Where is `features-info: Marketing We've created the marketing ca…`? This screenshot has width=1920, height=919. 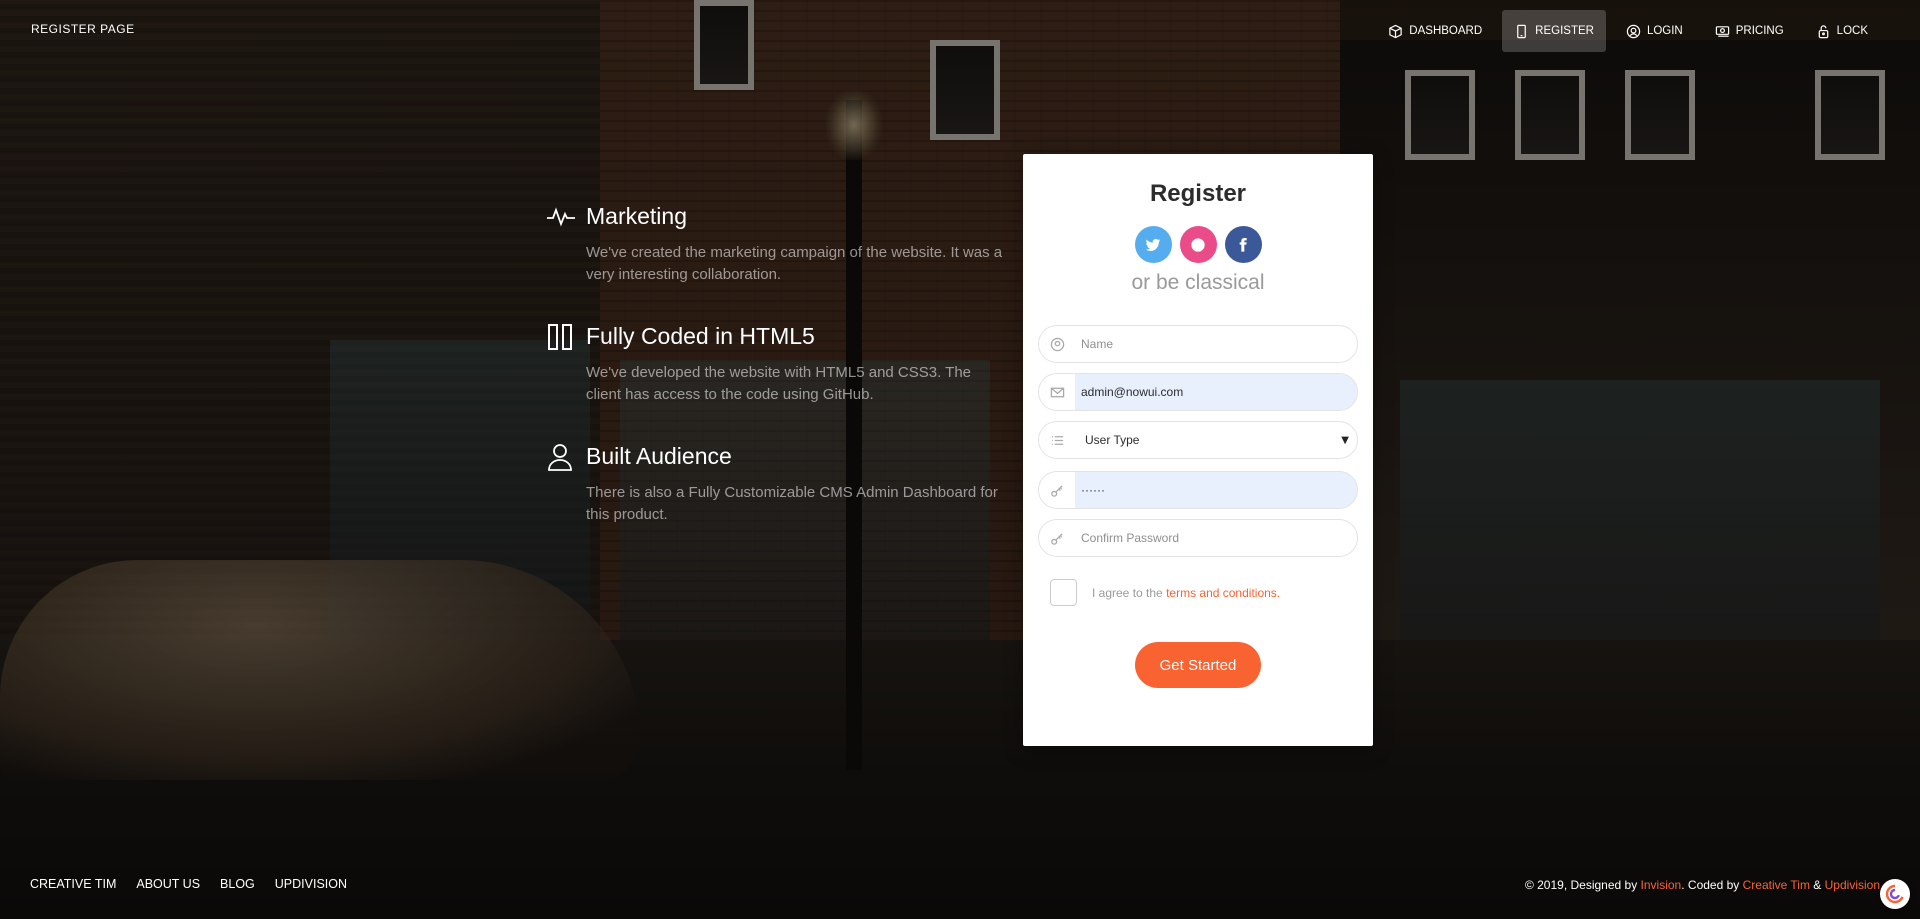
features-info: Marketing We've created the marketing ca… is located at coordinates (776, 380).